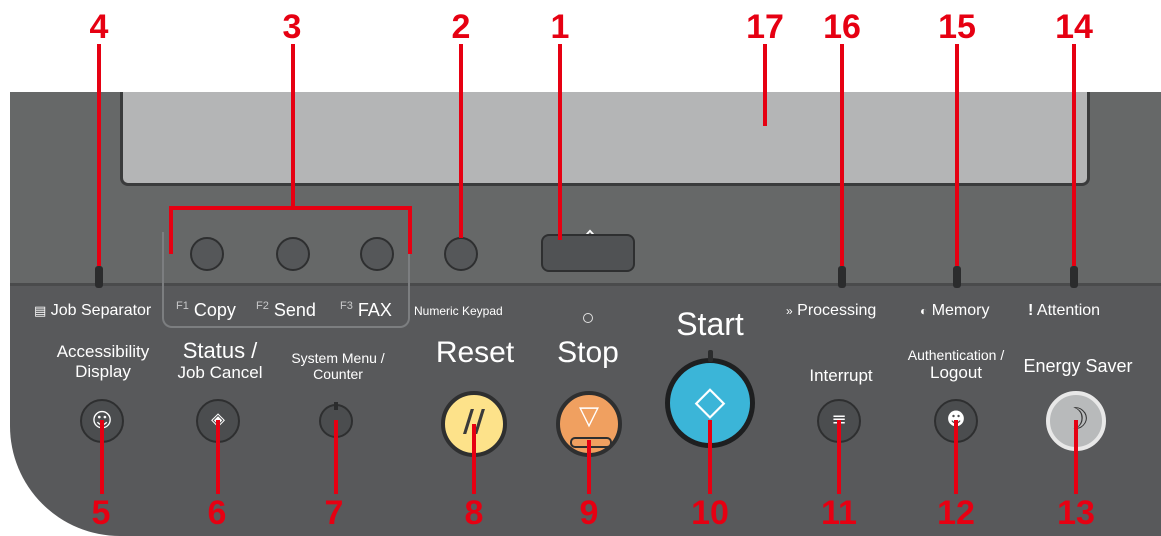 This screenshot has width=1161, height=536. Describe the element at coordinates (589, 416) in the screenshot. I see `stop-icon: ▽` at that location.